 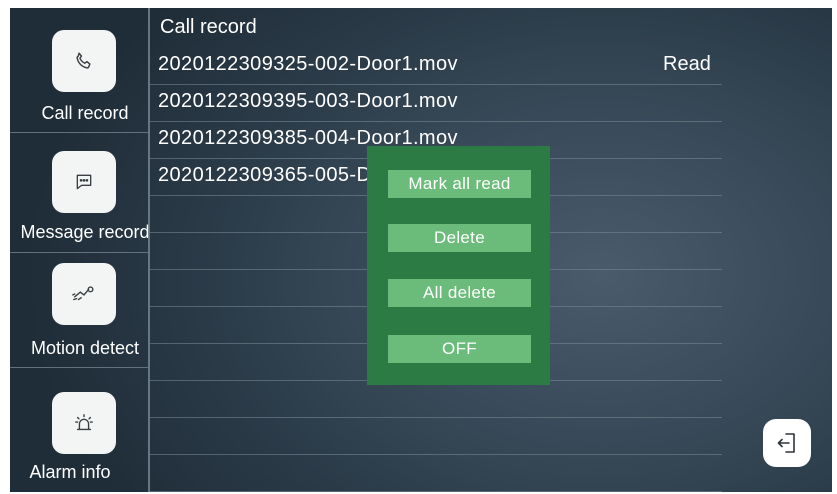 I want to click on exit-icon, so click(x=786, y=443).